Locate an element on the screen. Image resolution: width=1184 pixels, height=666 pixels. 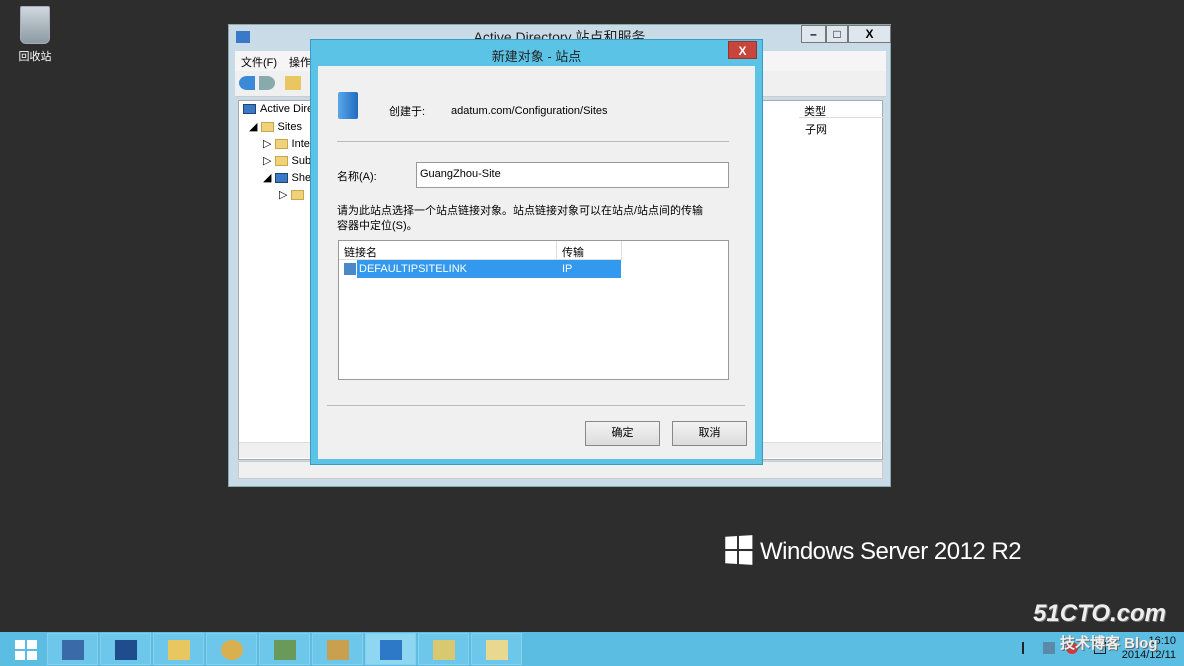
tree-item-site: ◢ She is located at coordinates (287, 177).